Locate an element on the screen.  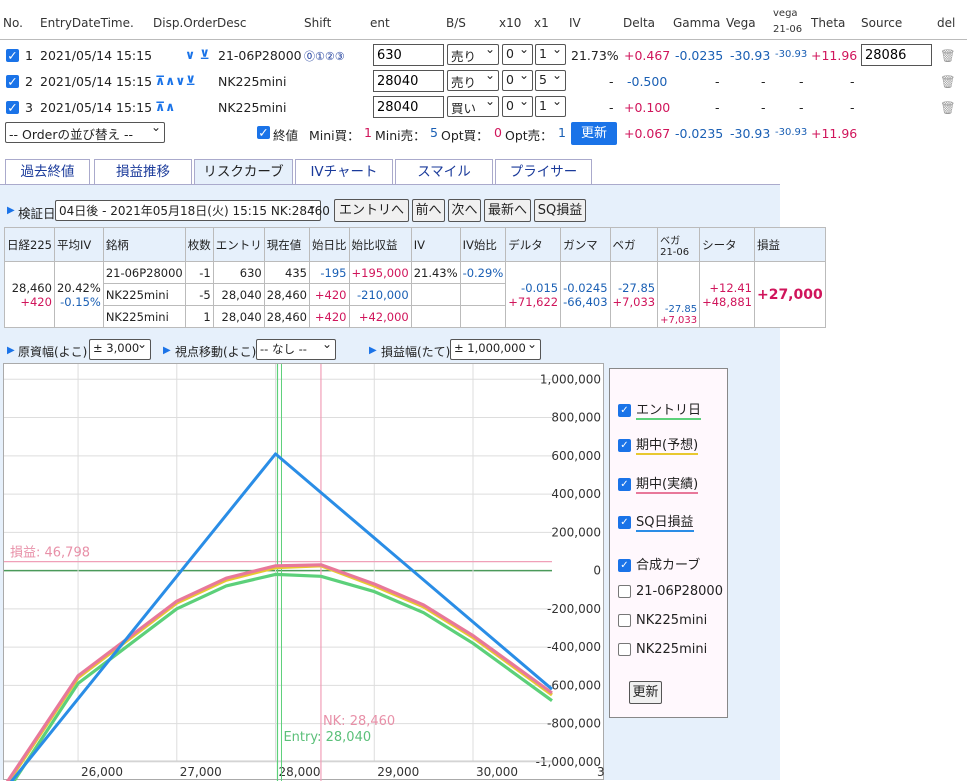
tab-iv-chart: IVチャート is located at coordinates (344, 171).